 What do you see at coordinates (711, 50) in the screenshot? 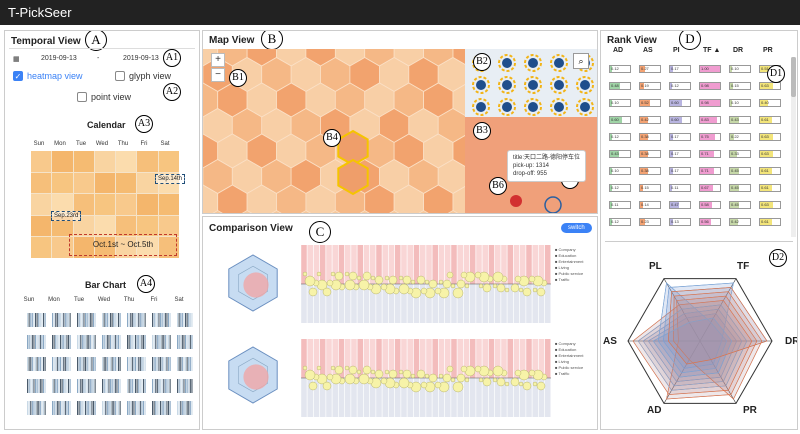
I see `rank-header-cell: TF ▲` at bounding box center [711, 50].